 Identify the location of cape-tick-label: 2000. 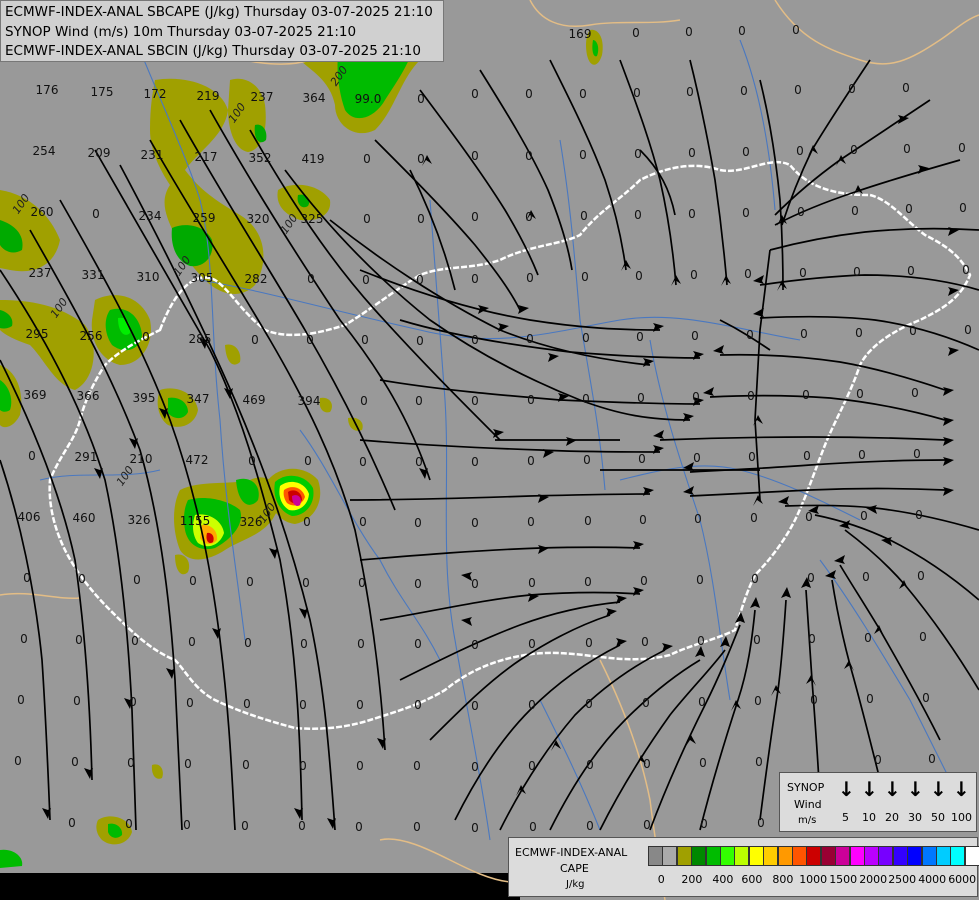
(873, 879).